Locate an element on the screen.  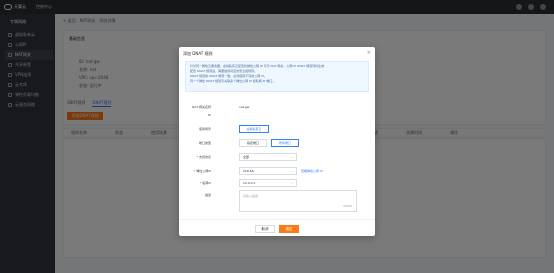
close-icon: × is located at coordinates (369, 53).